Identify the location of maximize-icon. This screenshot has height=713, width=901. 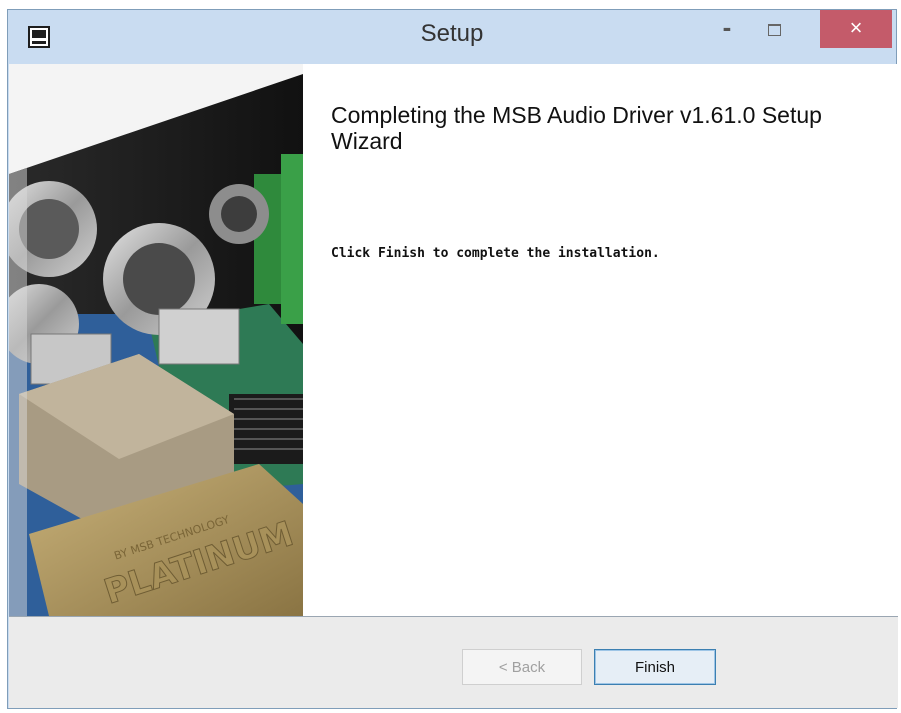
(774, 30).